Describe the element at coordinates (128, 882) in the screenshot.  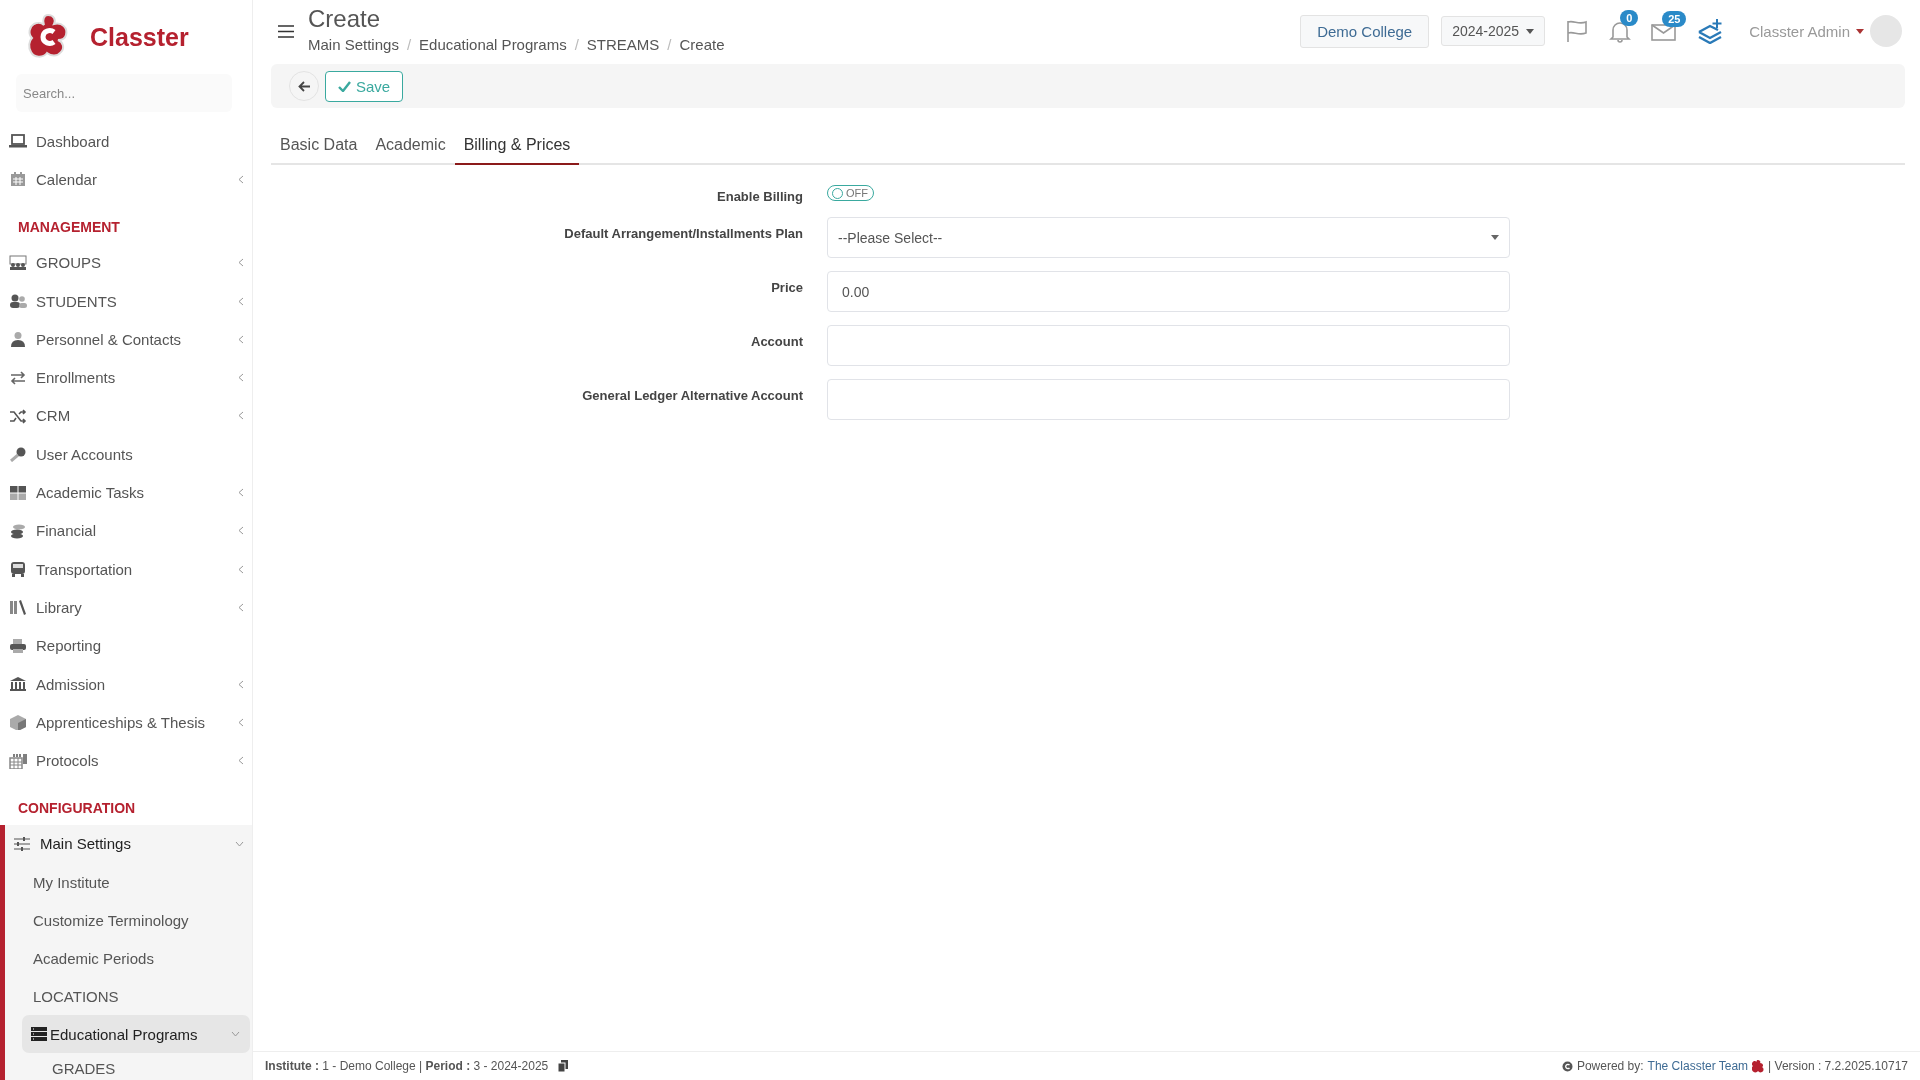
I see `sidebar-subitem: My Institute` at that location.